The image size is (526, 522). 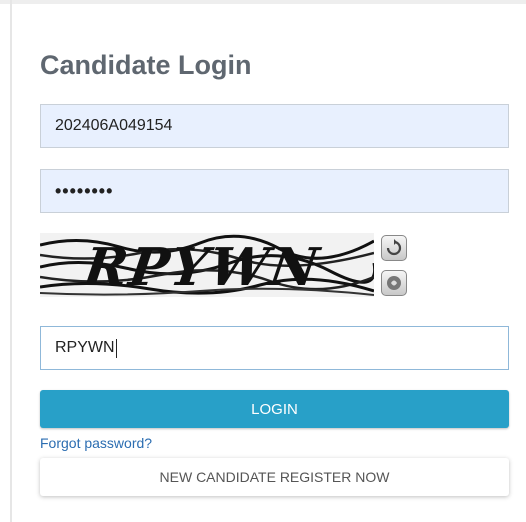 I want to click on register-button: NEW CANDIDATE REGISTER NOW, so click(x=274, y=477).